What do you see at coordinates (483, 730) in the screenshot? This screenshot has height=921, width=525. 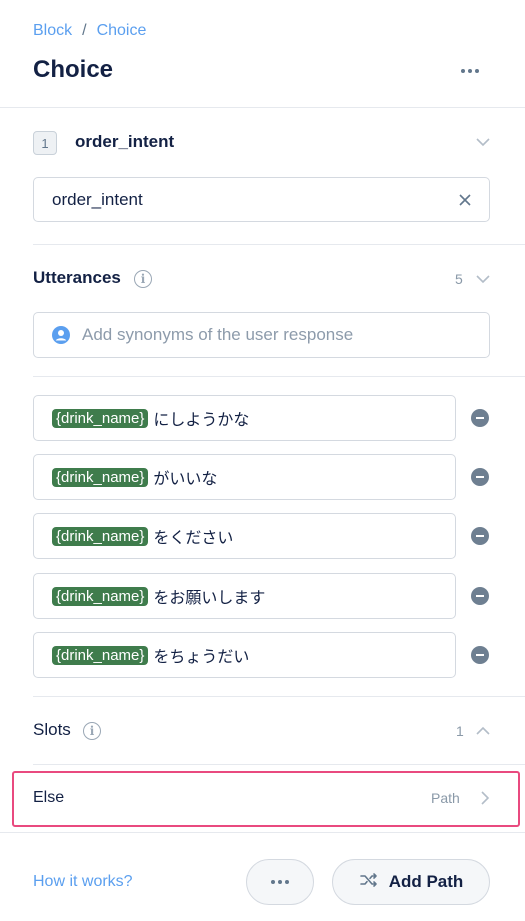 I see `chevron-up-icon` at bounding box center [483, 730].